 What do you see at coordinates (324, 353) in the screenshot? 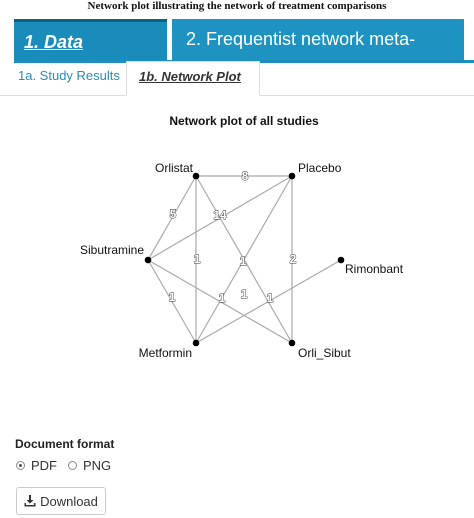
I see `node-label-orli_sibut: Orli_Sibut` at bounding box center [324, 353].